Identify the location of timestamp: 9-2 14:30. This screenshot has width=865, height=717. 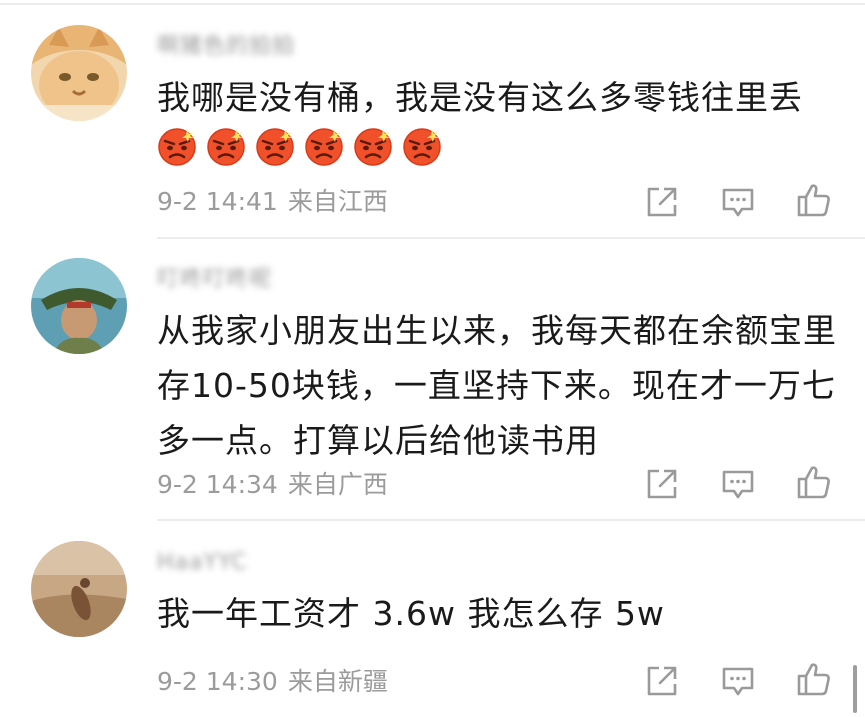
(217, 681).